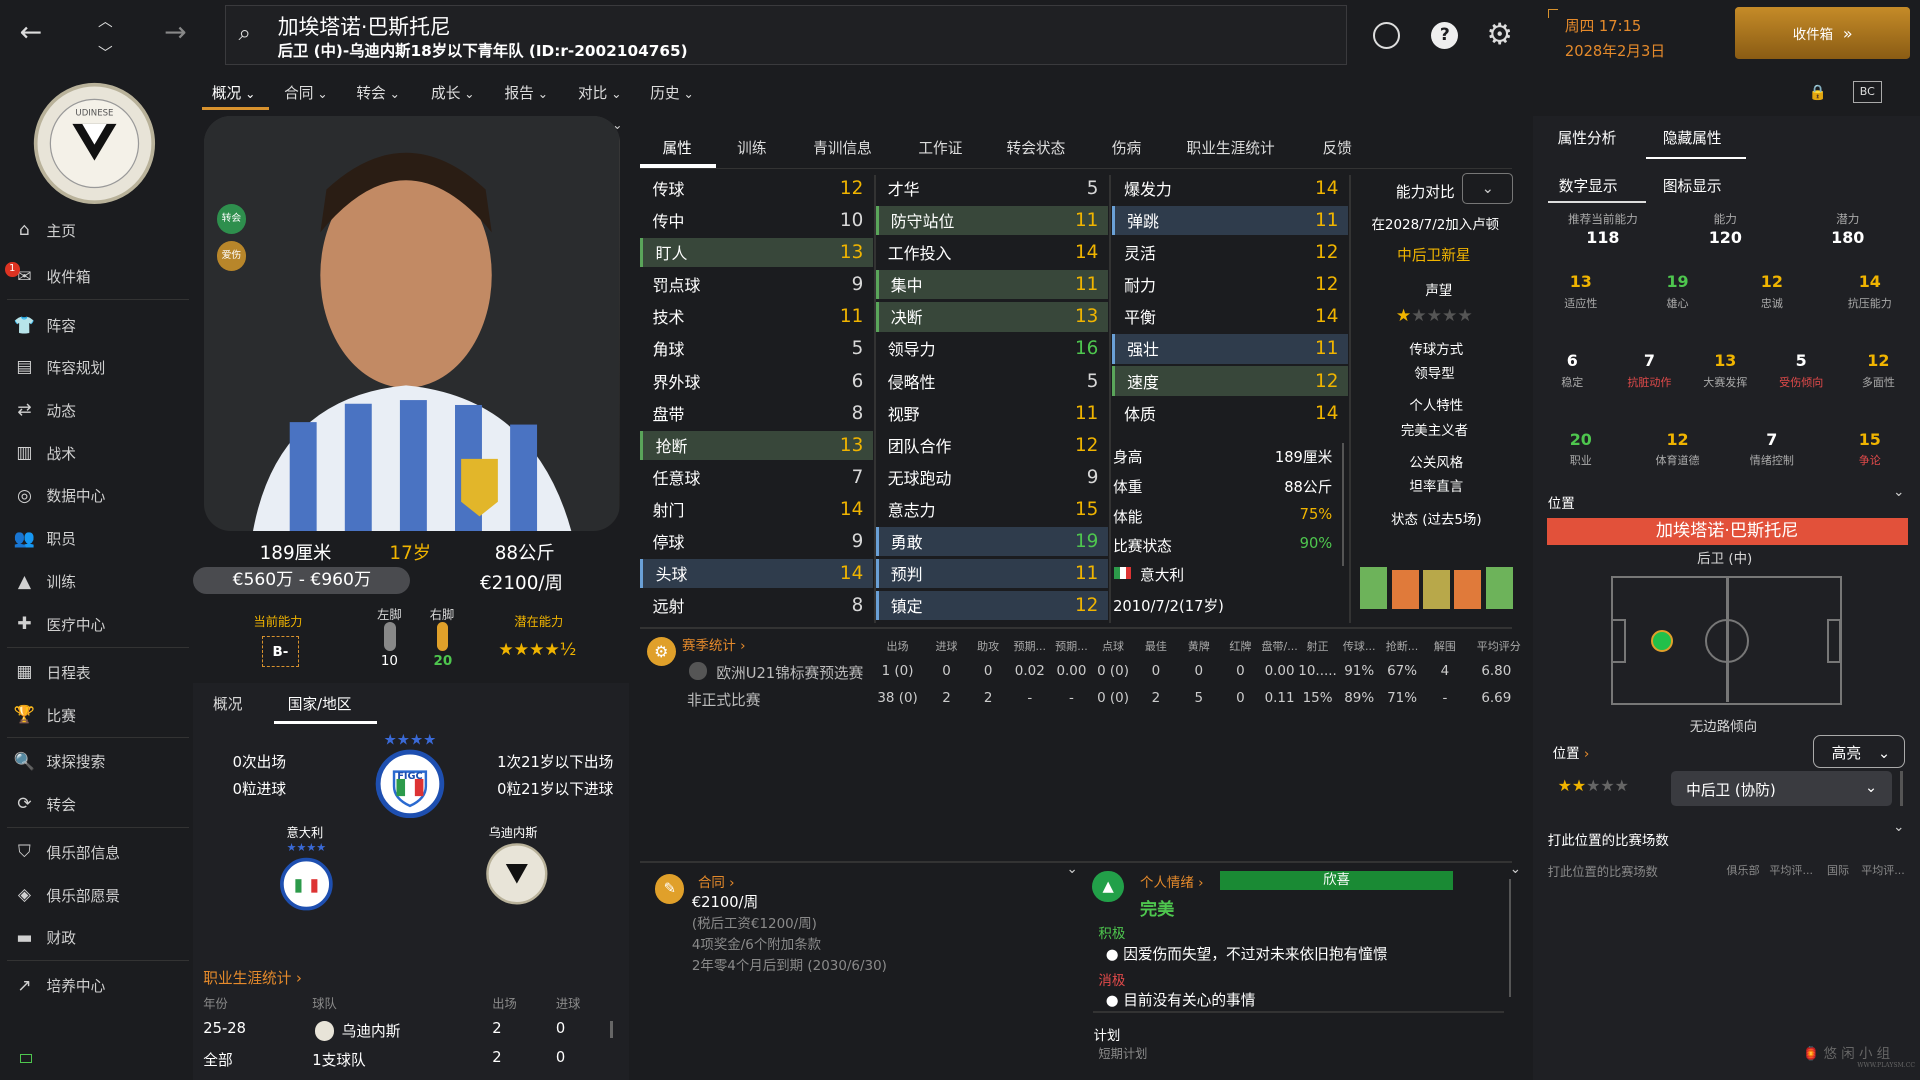  Describe the element at coordinates (1171, 881) in the screenshot. I see `morale-link: 个人情绪 ›` at that location.